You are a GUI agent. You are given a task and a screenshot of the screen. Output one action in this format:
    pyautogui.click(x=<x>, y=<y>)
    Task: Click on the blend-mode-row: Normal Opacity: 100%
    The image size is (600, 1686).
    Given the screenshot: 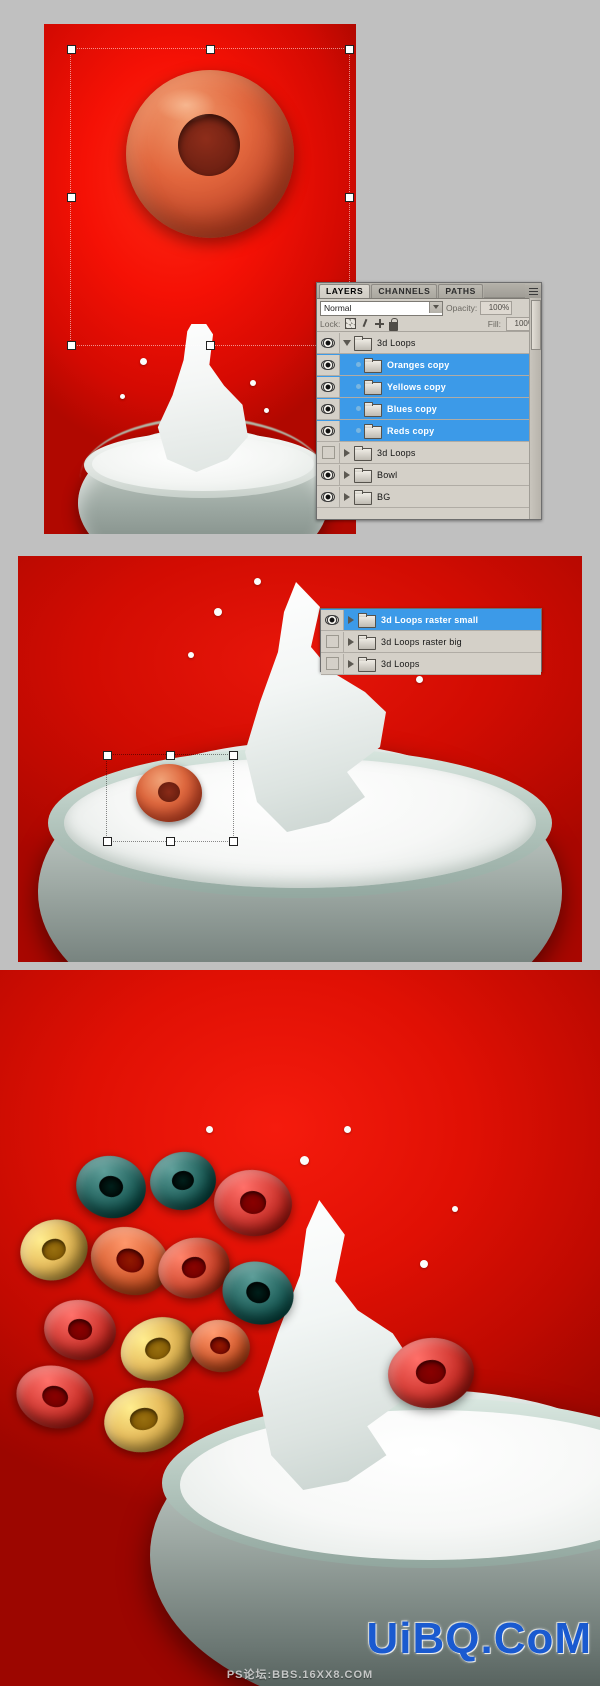 What is the action you would take?
    pyautogui.click(x=429, y=307)
    